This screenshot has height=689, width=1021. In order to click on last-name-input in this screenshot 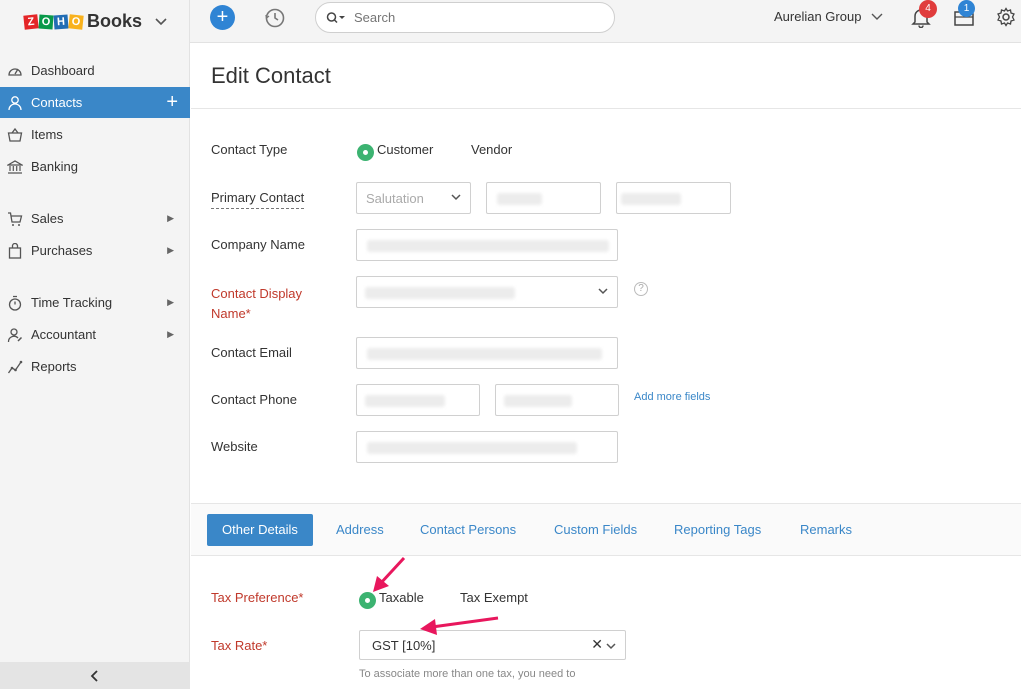, I will do `click(673, 198)`.